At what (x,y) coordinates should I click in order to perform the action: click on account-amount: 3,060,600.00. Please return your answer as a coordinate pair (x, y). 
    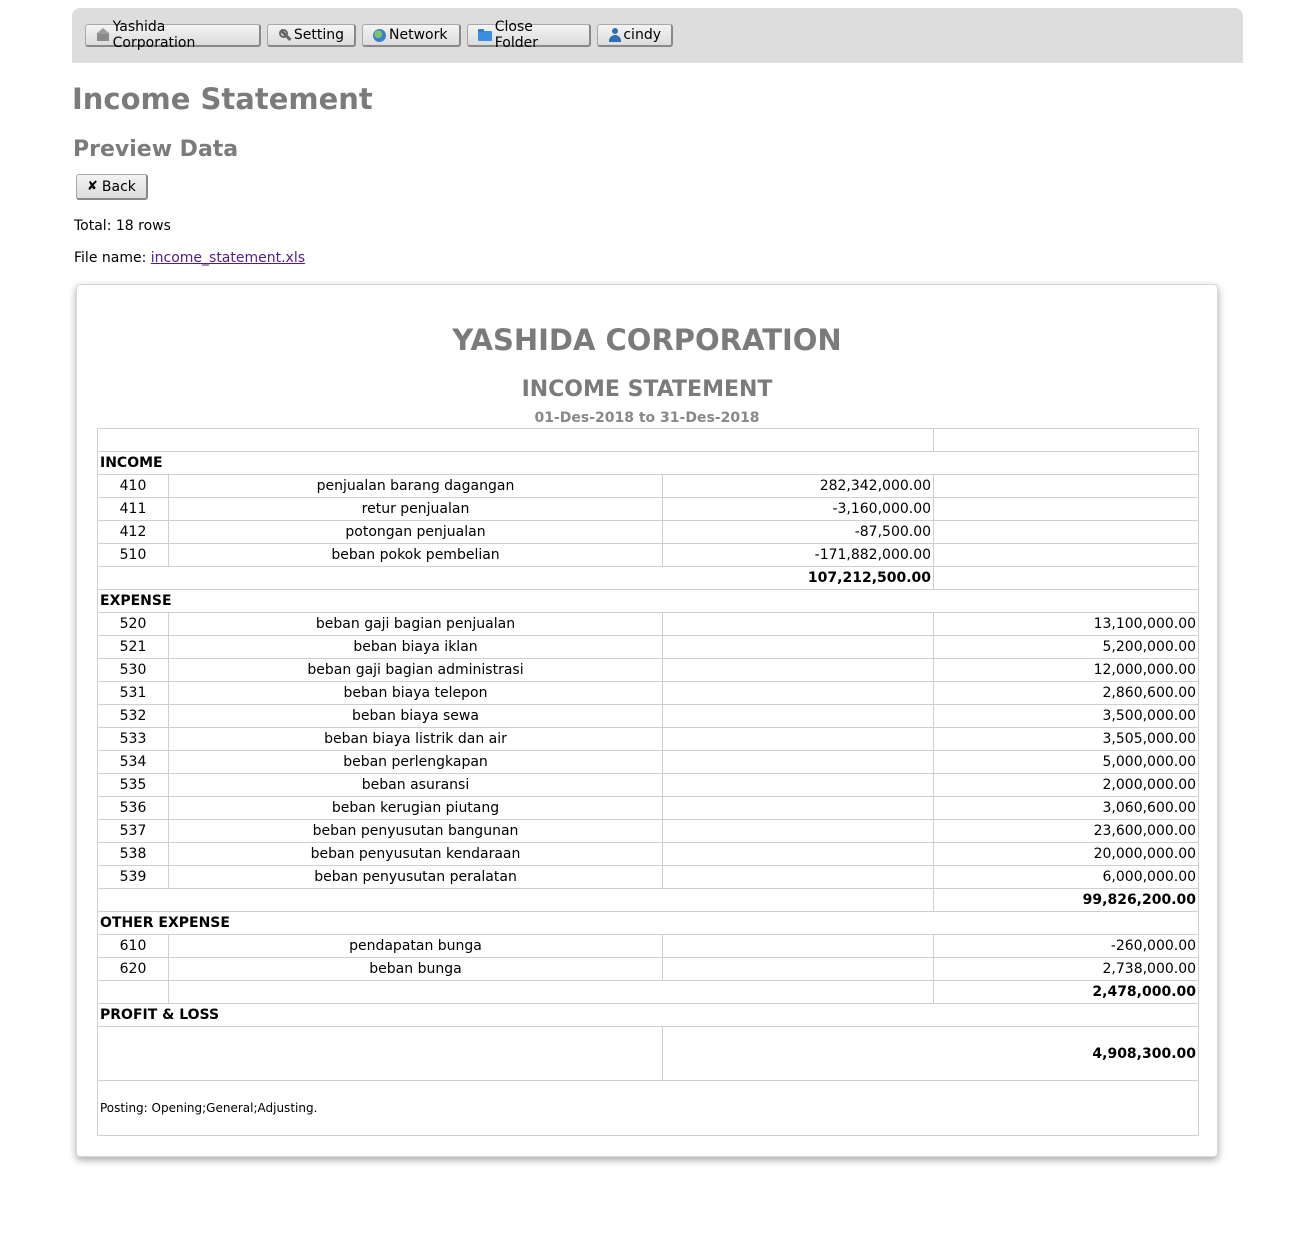
    Looking at the image, I should click on (1066, 808).